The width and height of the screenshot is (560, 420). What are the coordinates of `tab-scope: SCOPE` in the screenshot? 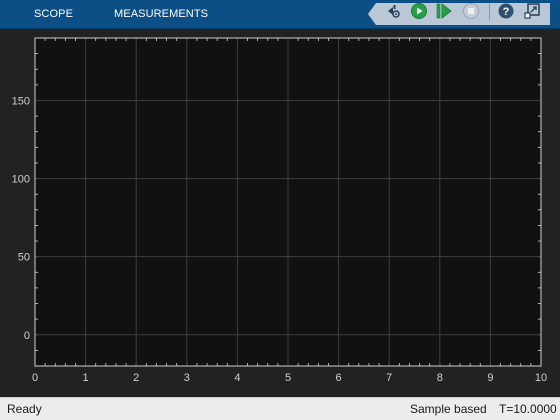 It's located at (53, 14).